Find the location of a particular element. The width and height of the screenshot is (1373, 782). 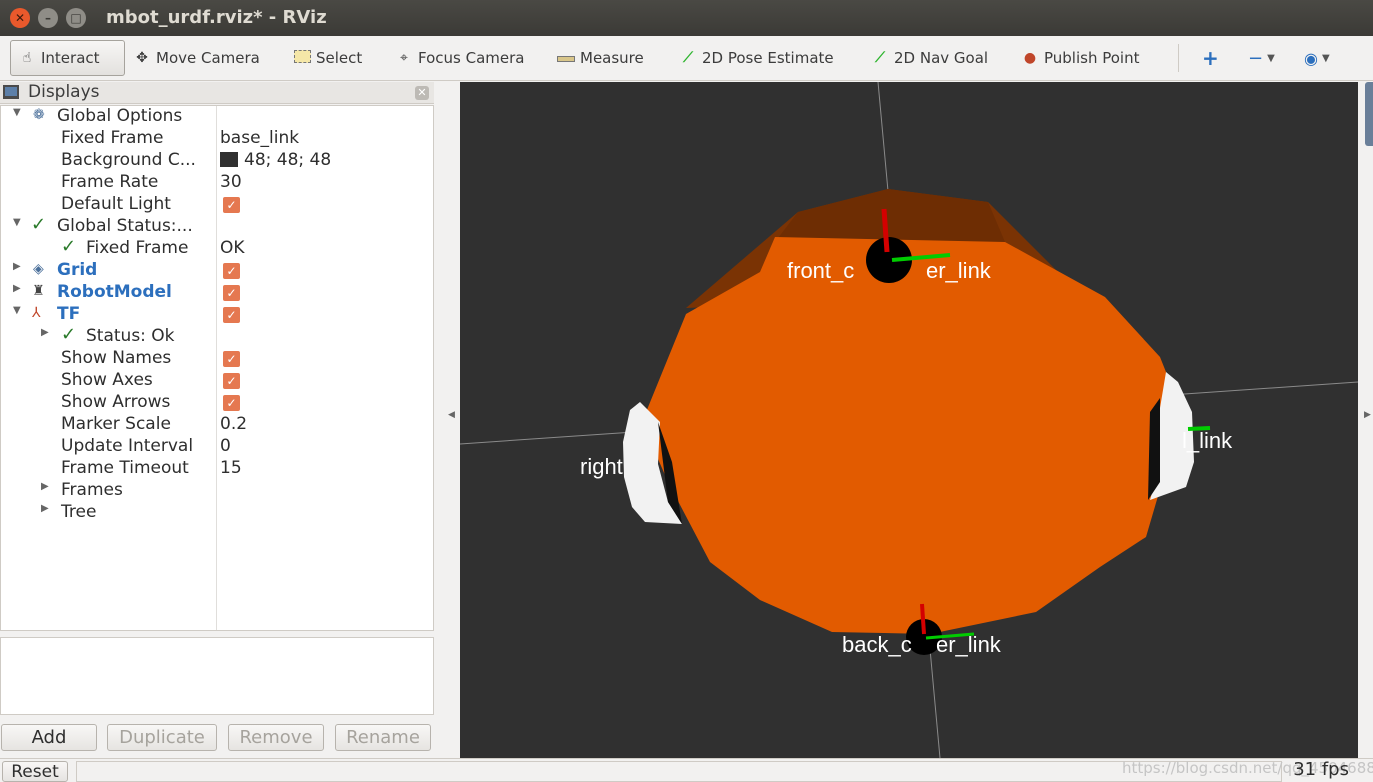

publish-point-tool-button: ● Publish Point is located at coordinates (1079, 58).